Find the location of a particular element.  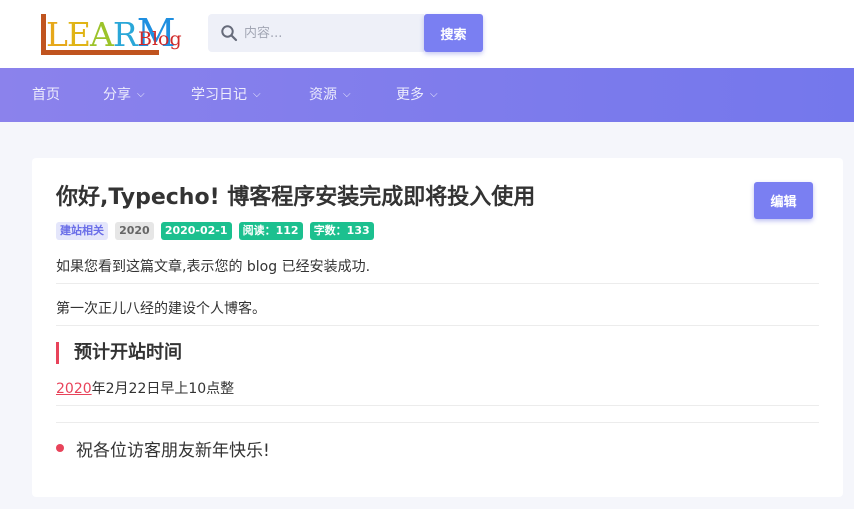

nav-item-label: 更多 is located at coordinates (410, 95).